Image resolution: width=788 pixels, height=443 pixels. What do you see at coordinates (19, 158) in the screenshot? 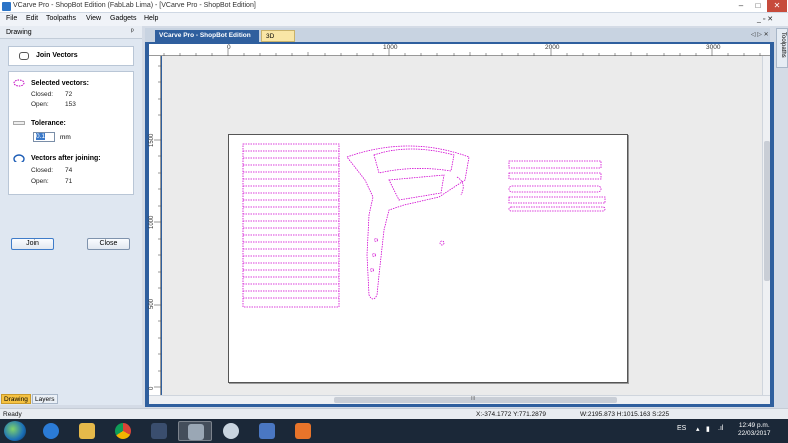
I see `joined-vectors-icon` at bounding box center [19, 158].